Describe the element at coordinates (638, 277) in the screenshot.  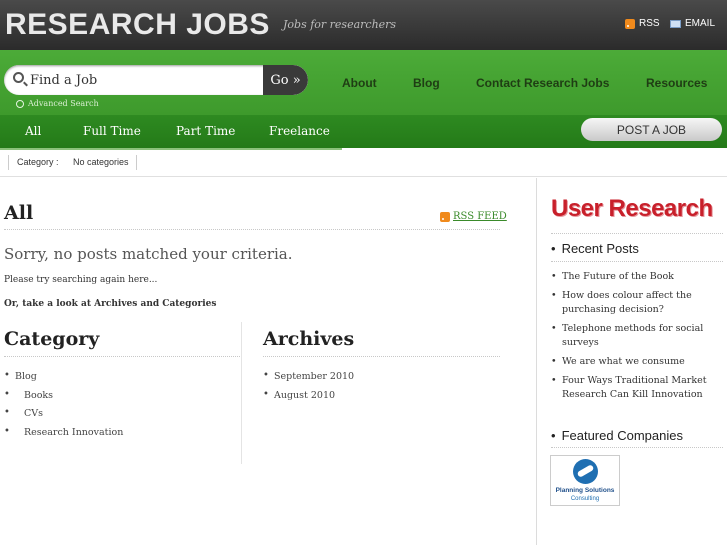
I see `recent-post-link: The Future of the Book` at that location.